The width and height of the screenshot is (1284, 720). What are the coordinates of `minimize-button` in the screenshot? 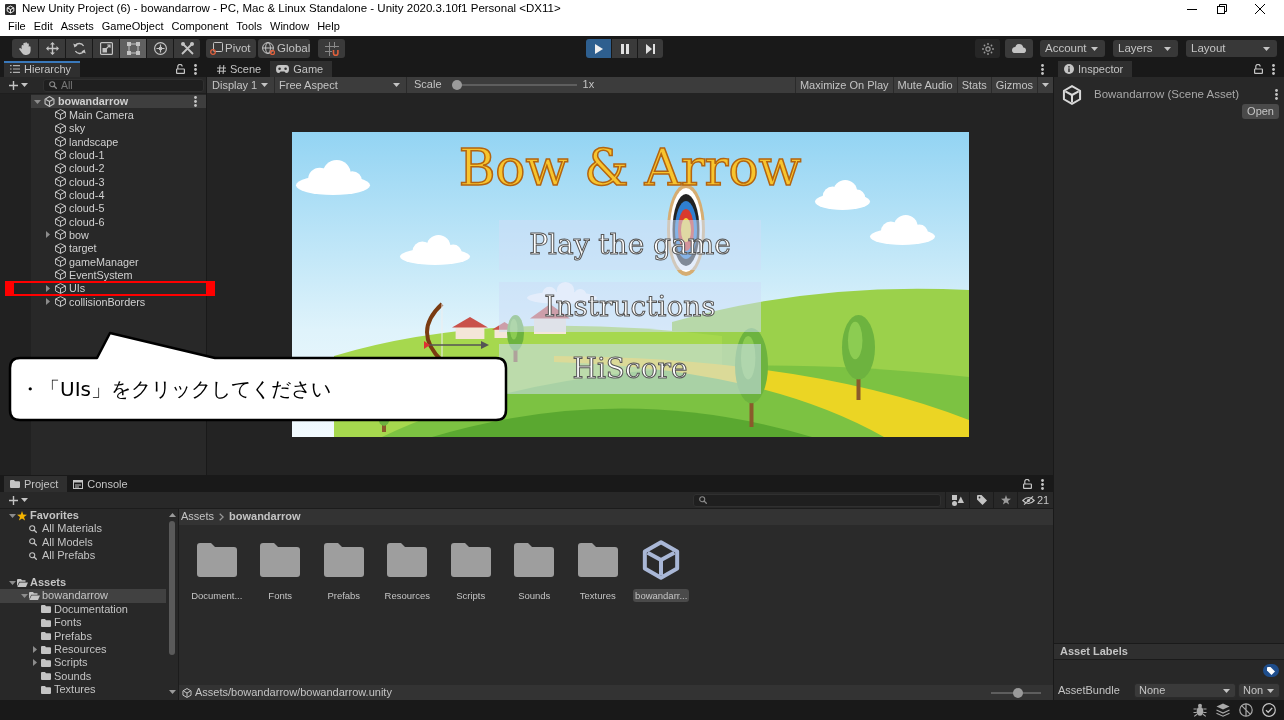 It's located at (1192, 9).